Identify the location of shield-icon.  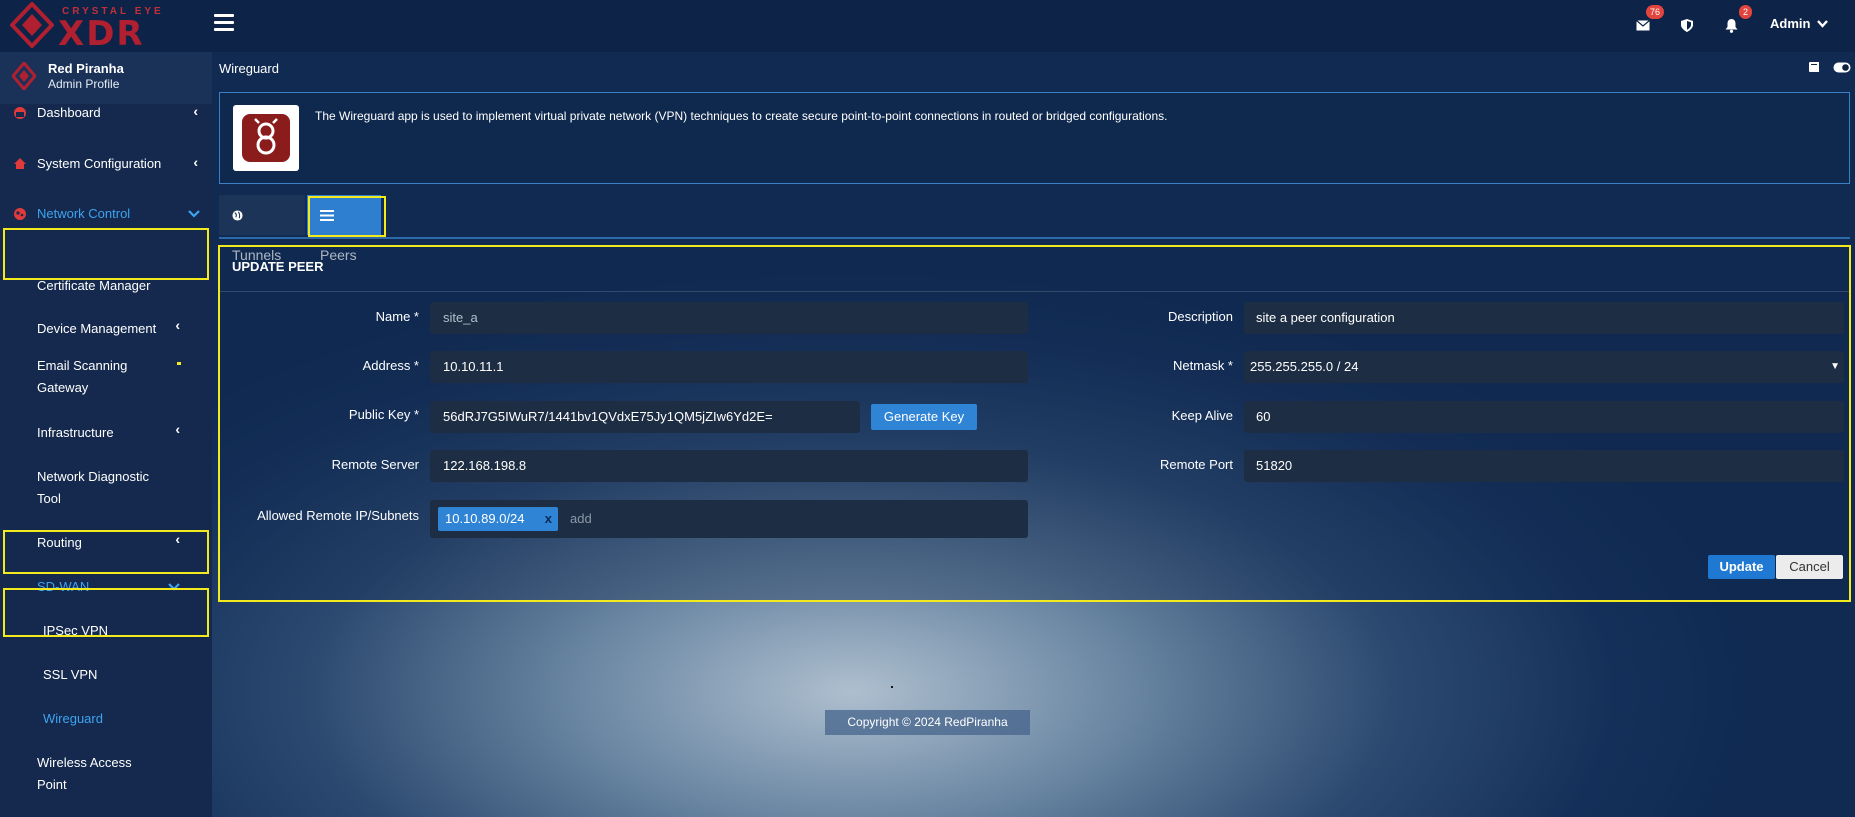
(1687, 25).